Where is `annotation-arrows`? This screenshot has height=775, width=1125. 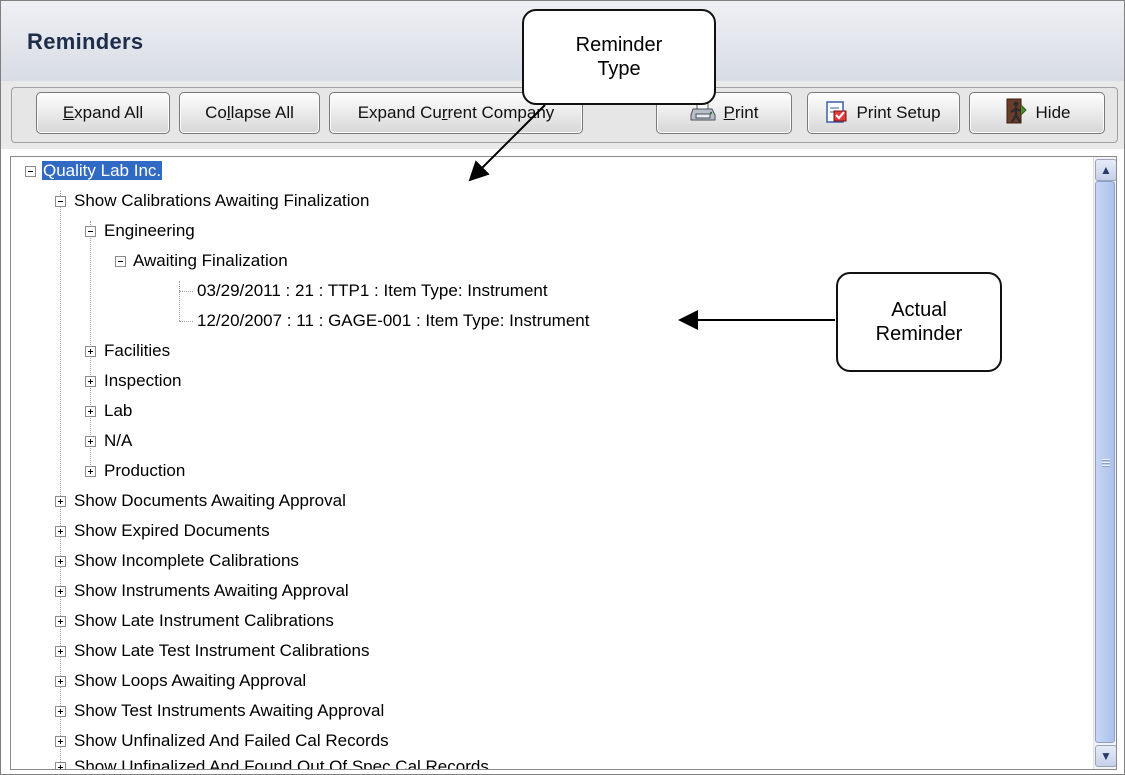 annotation-arrows is located at coordinates (651, 217).